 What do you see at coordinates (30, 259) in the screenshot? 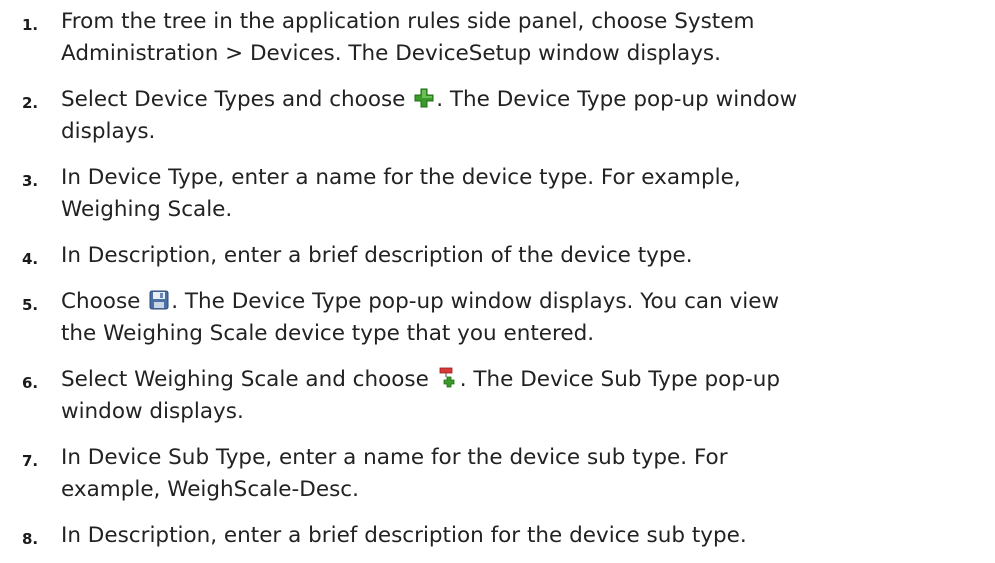
I see `step-number: 4.` at bounding box center [30, 259].